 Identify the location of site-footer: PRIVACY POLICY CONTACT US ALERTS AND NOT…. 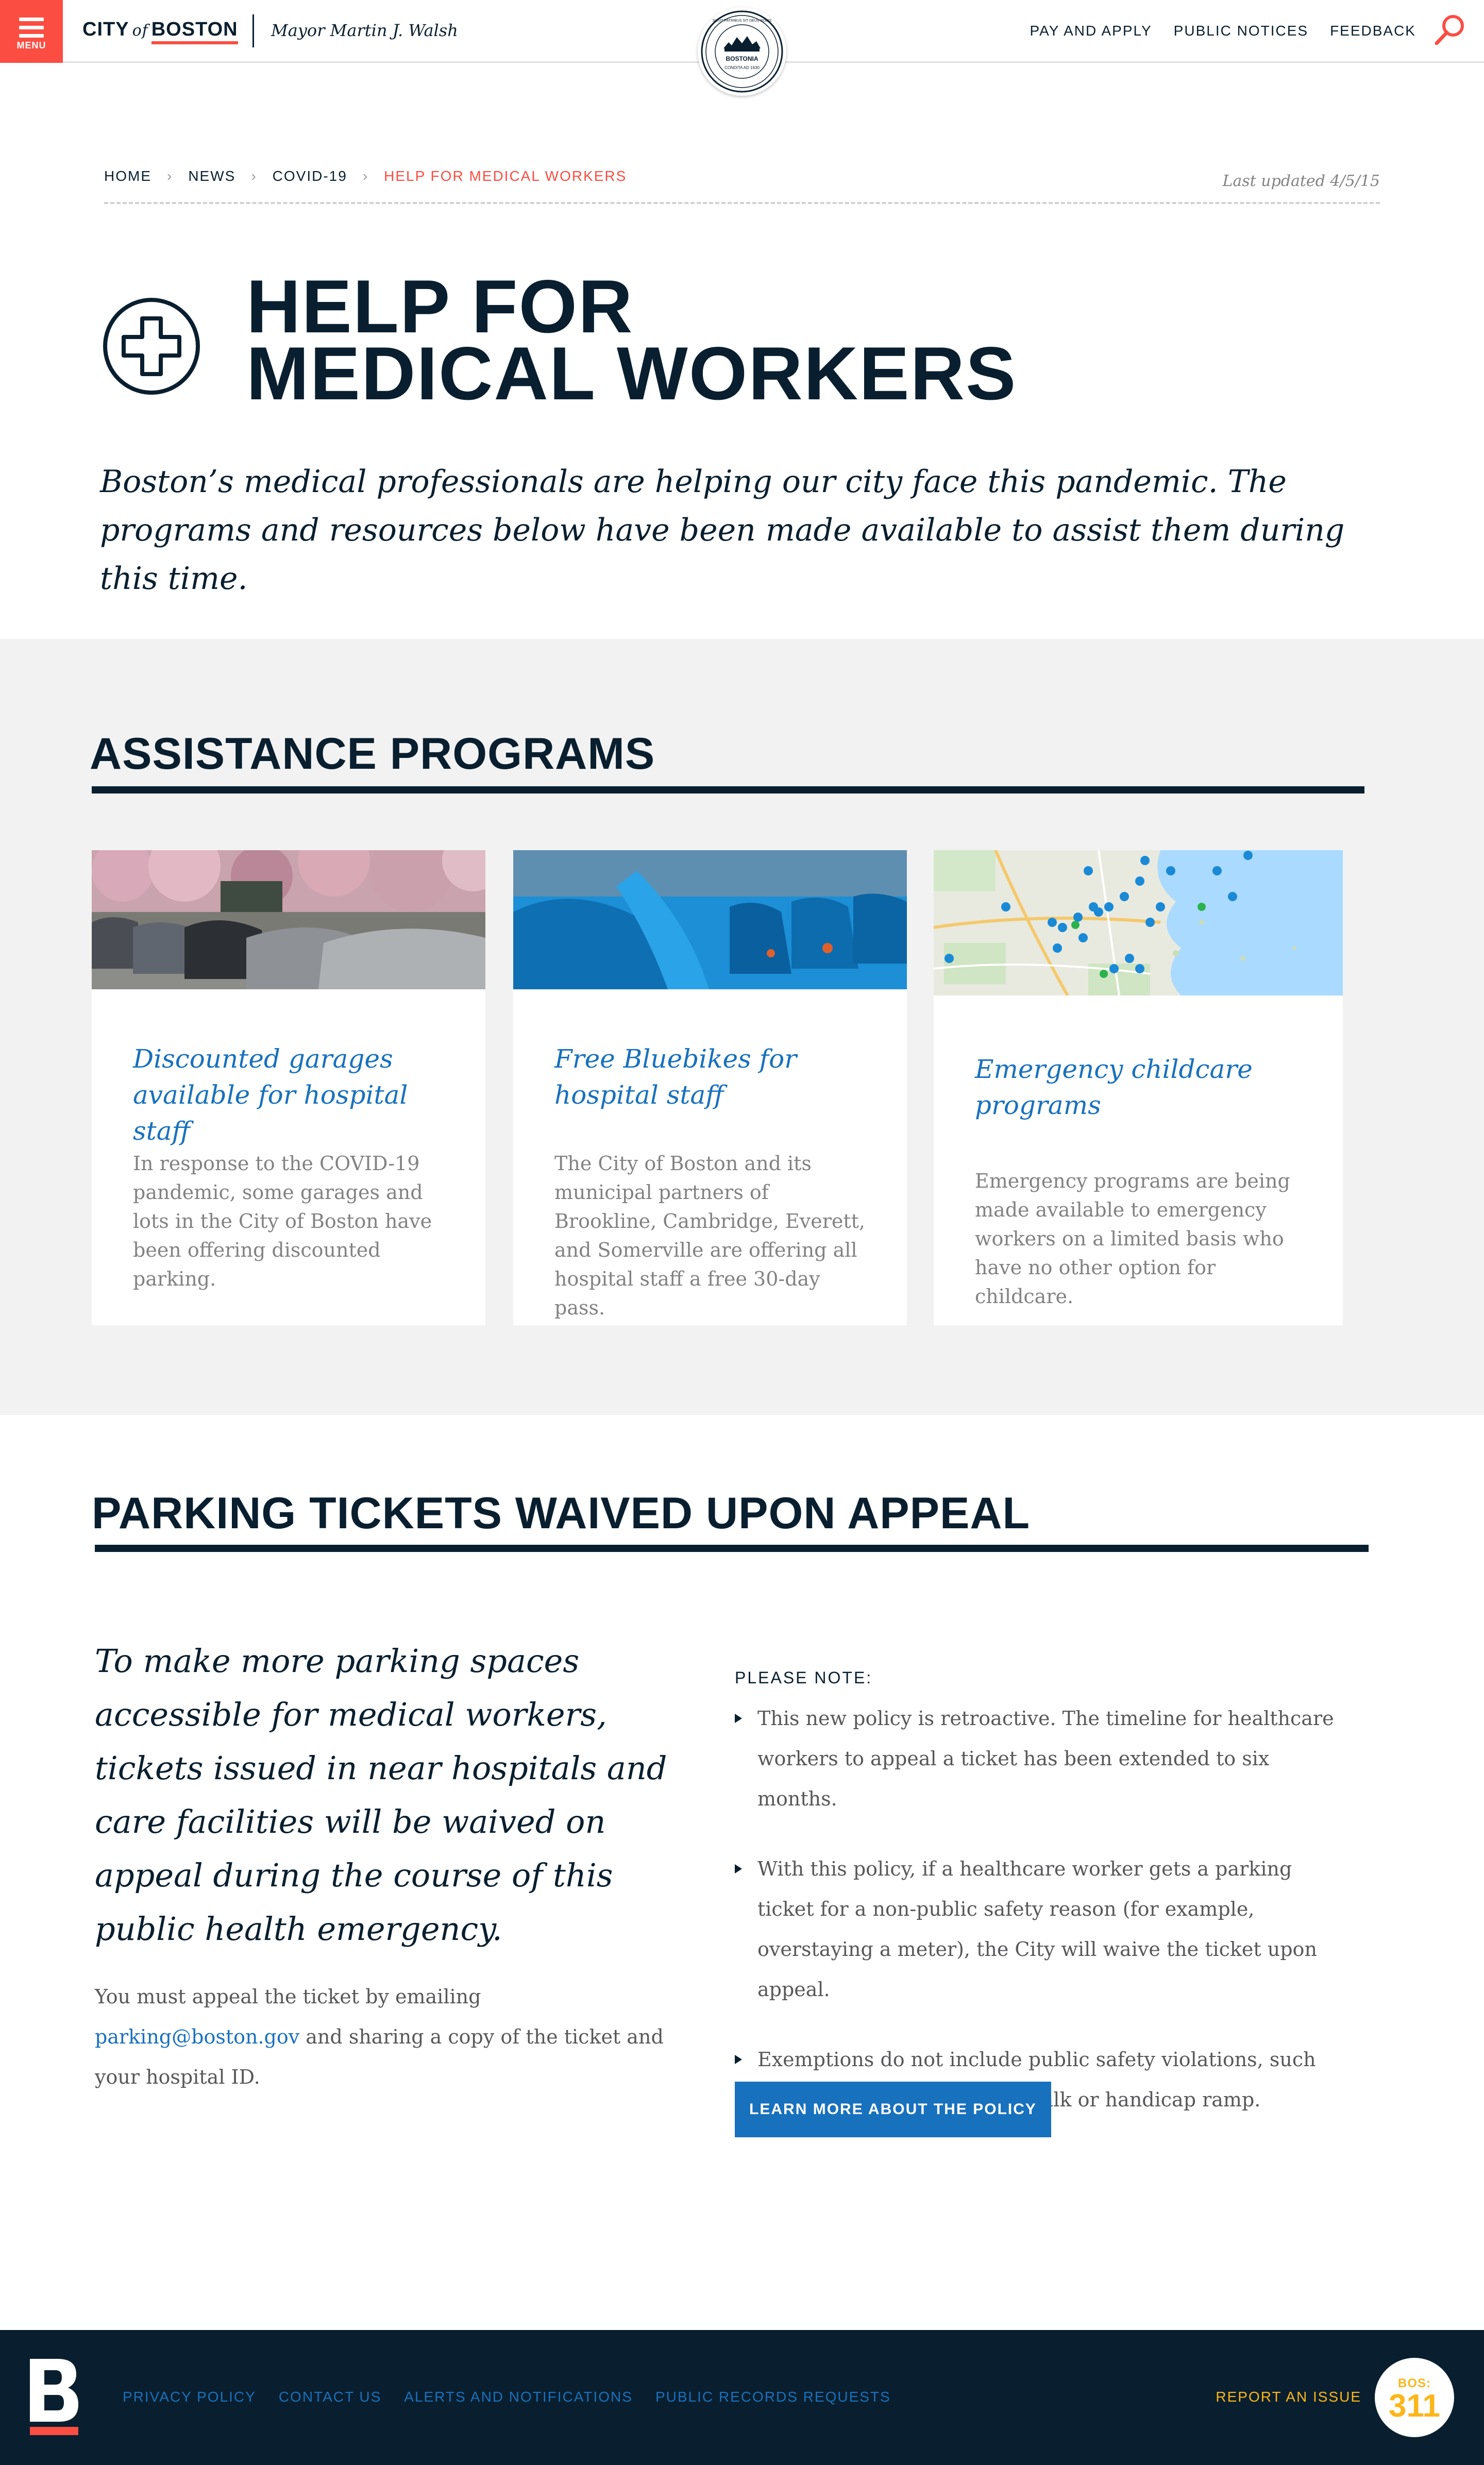
(742, 2397).